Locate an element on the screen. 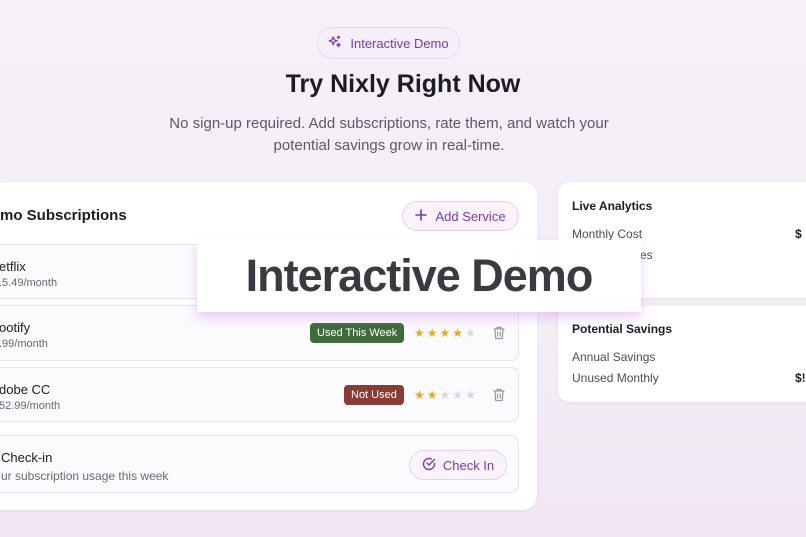 This screenshot has width=806, height=537. monthly-cost-label: Monthly Cost is located at coordinates (607, 234).